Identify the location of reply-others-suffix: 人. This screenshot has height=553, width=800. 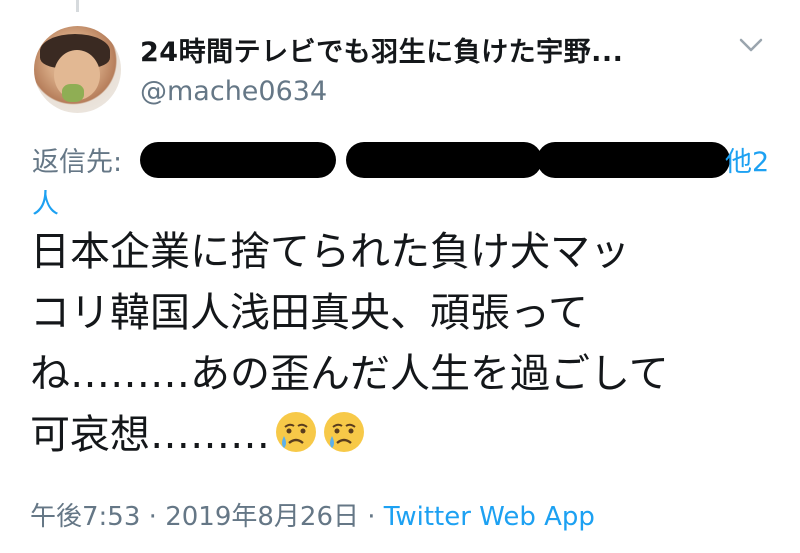
(45, 201).